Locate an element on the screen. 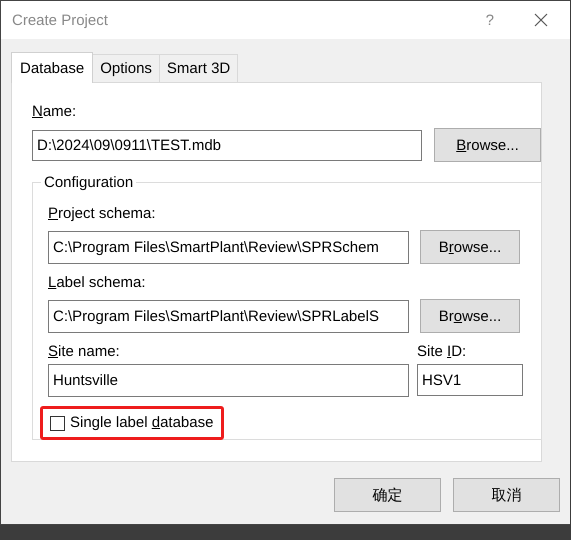  close-icon is located at coordinates (541, 20).